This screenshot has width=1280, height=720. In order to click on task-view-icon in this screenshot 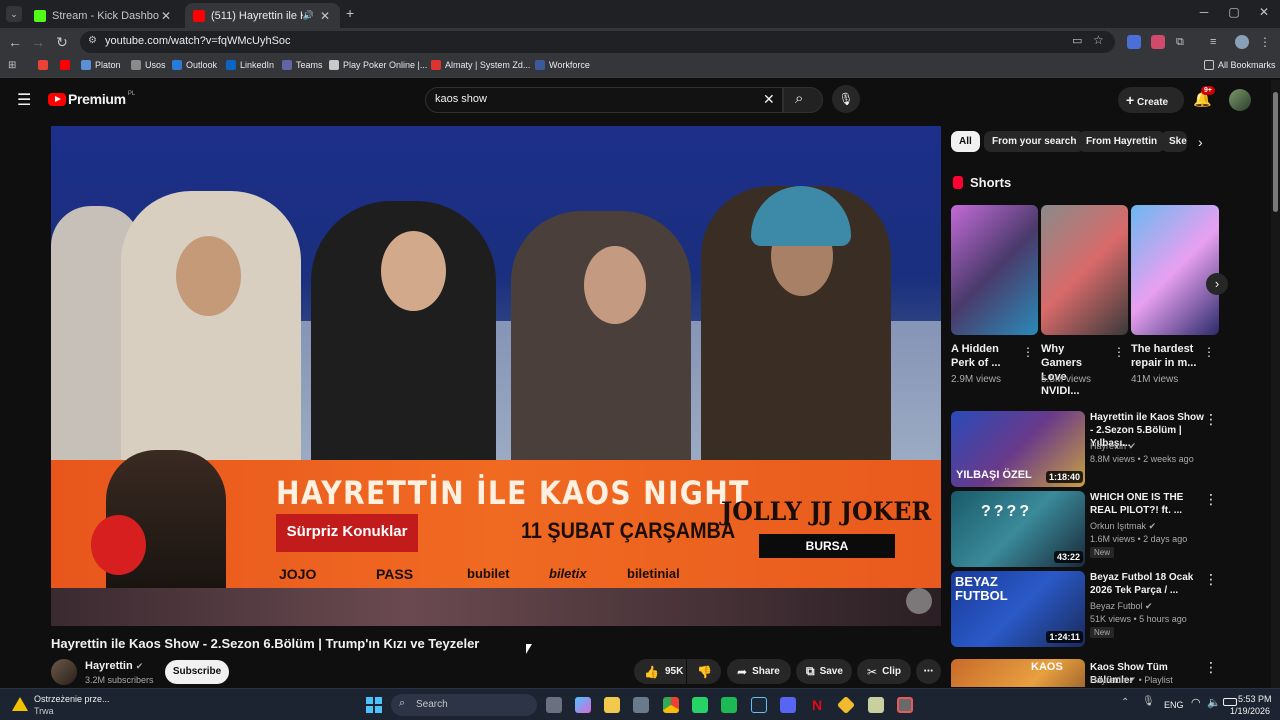, I will do `click(554, 705)`.